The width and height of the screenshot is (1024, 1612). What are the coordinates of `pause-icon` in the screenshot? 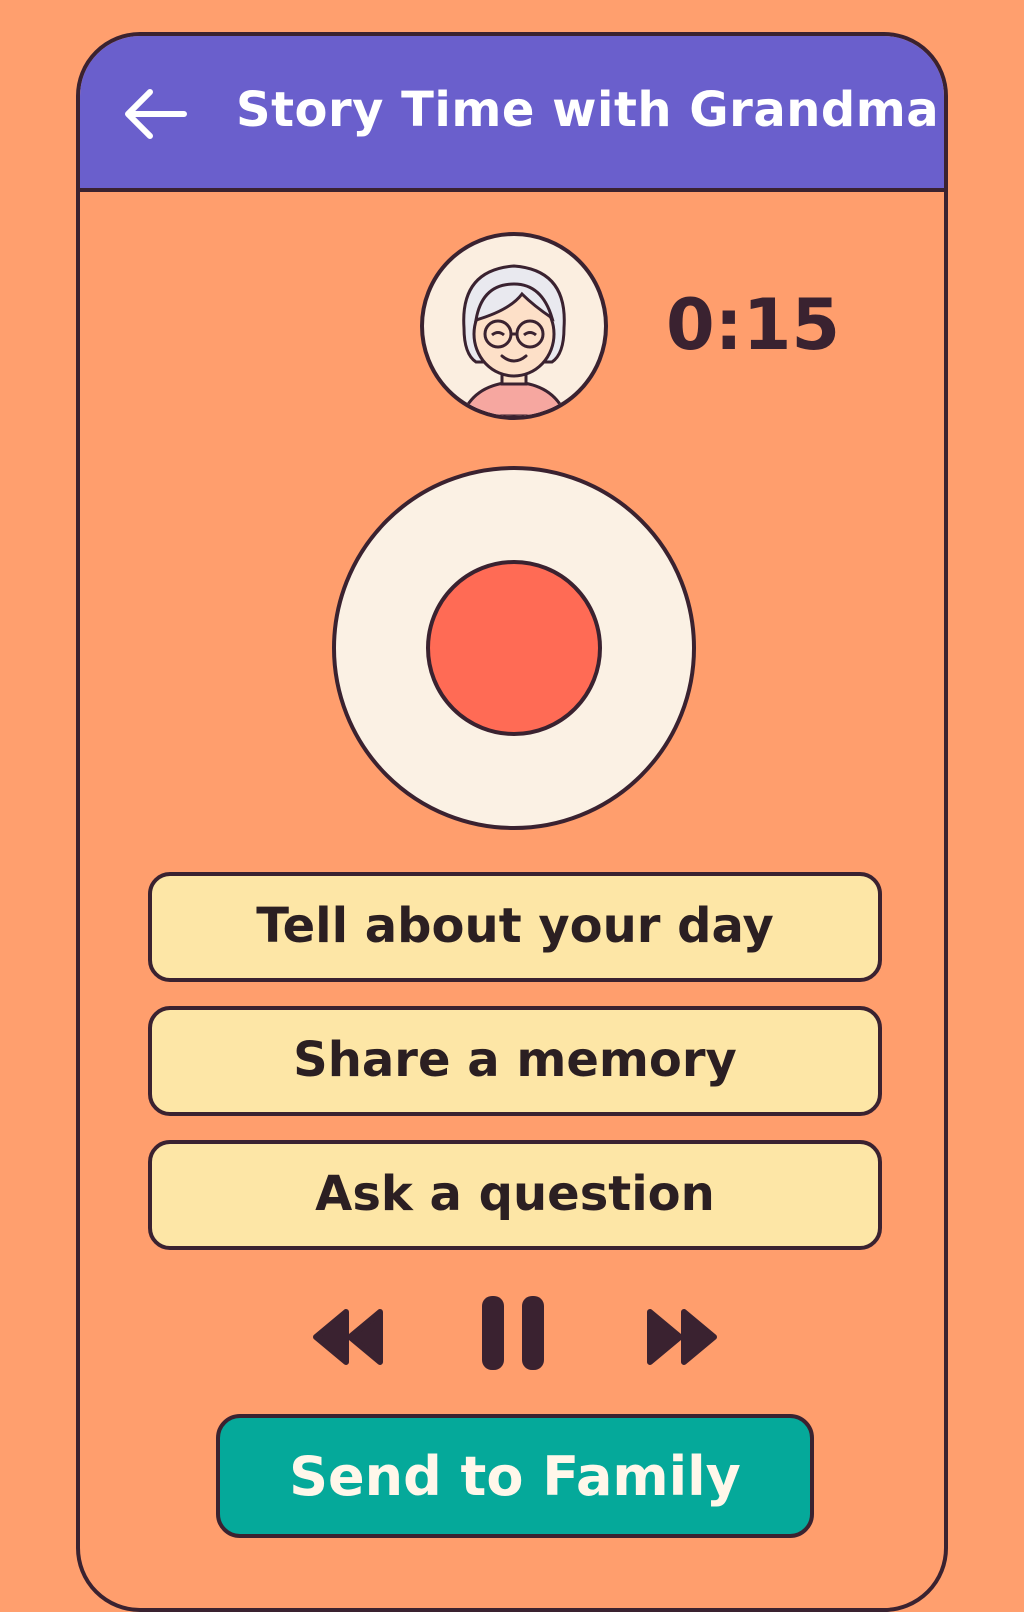 It's located at (513, 1333).